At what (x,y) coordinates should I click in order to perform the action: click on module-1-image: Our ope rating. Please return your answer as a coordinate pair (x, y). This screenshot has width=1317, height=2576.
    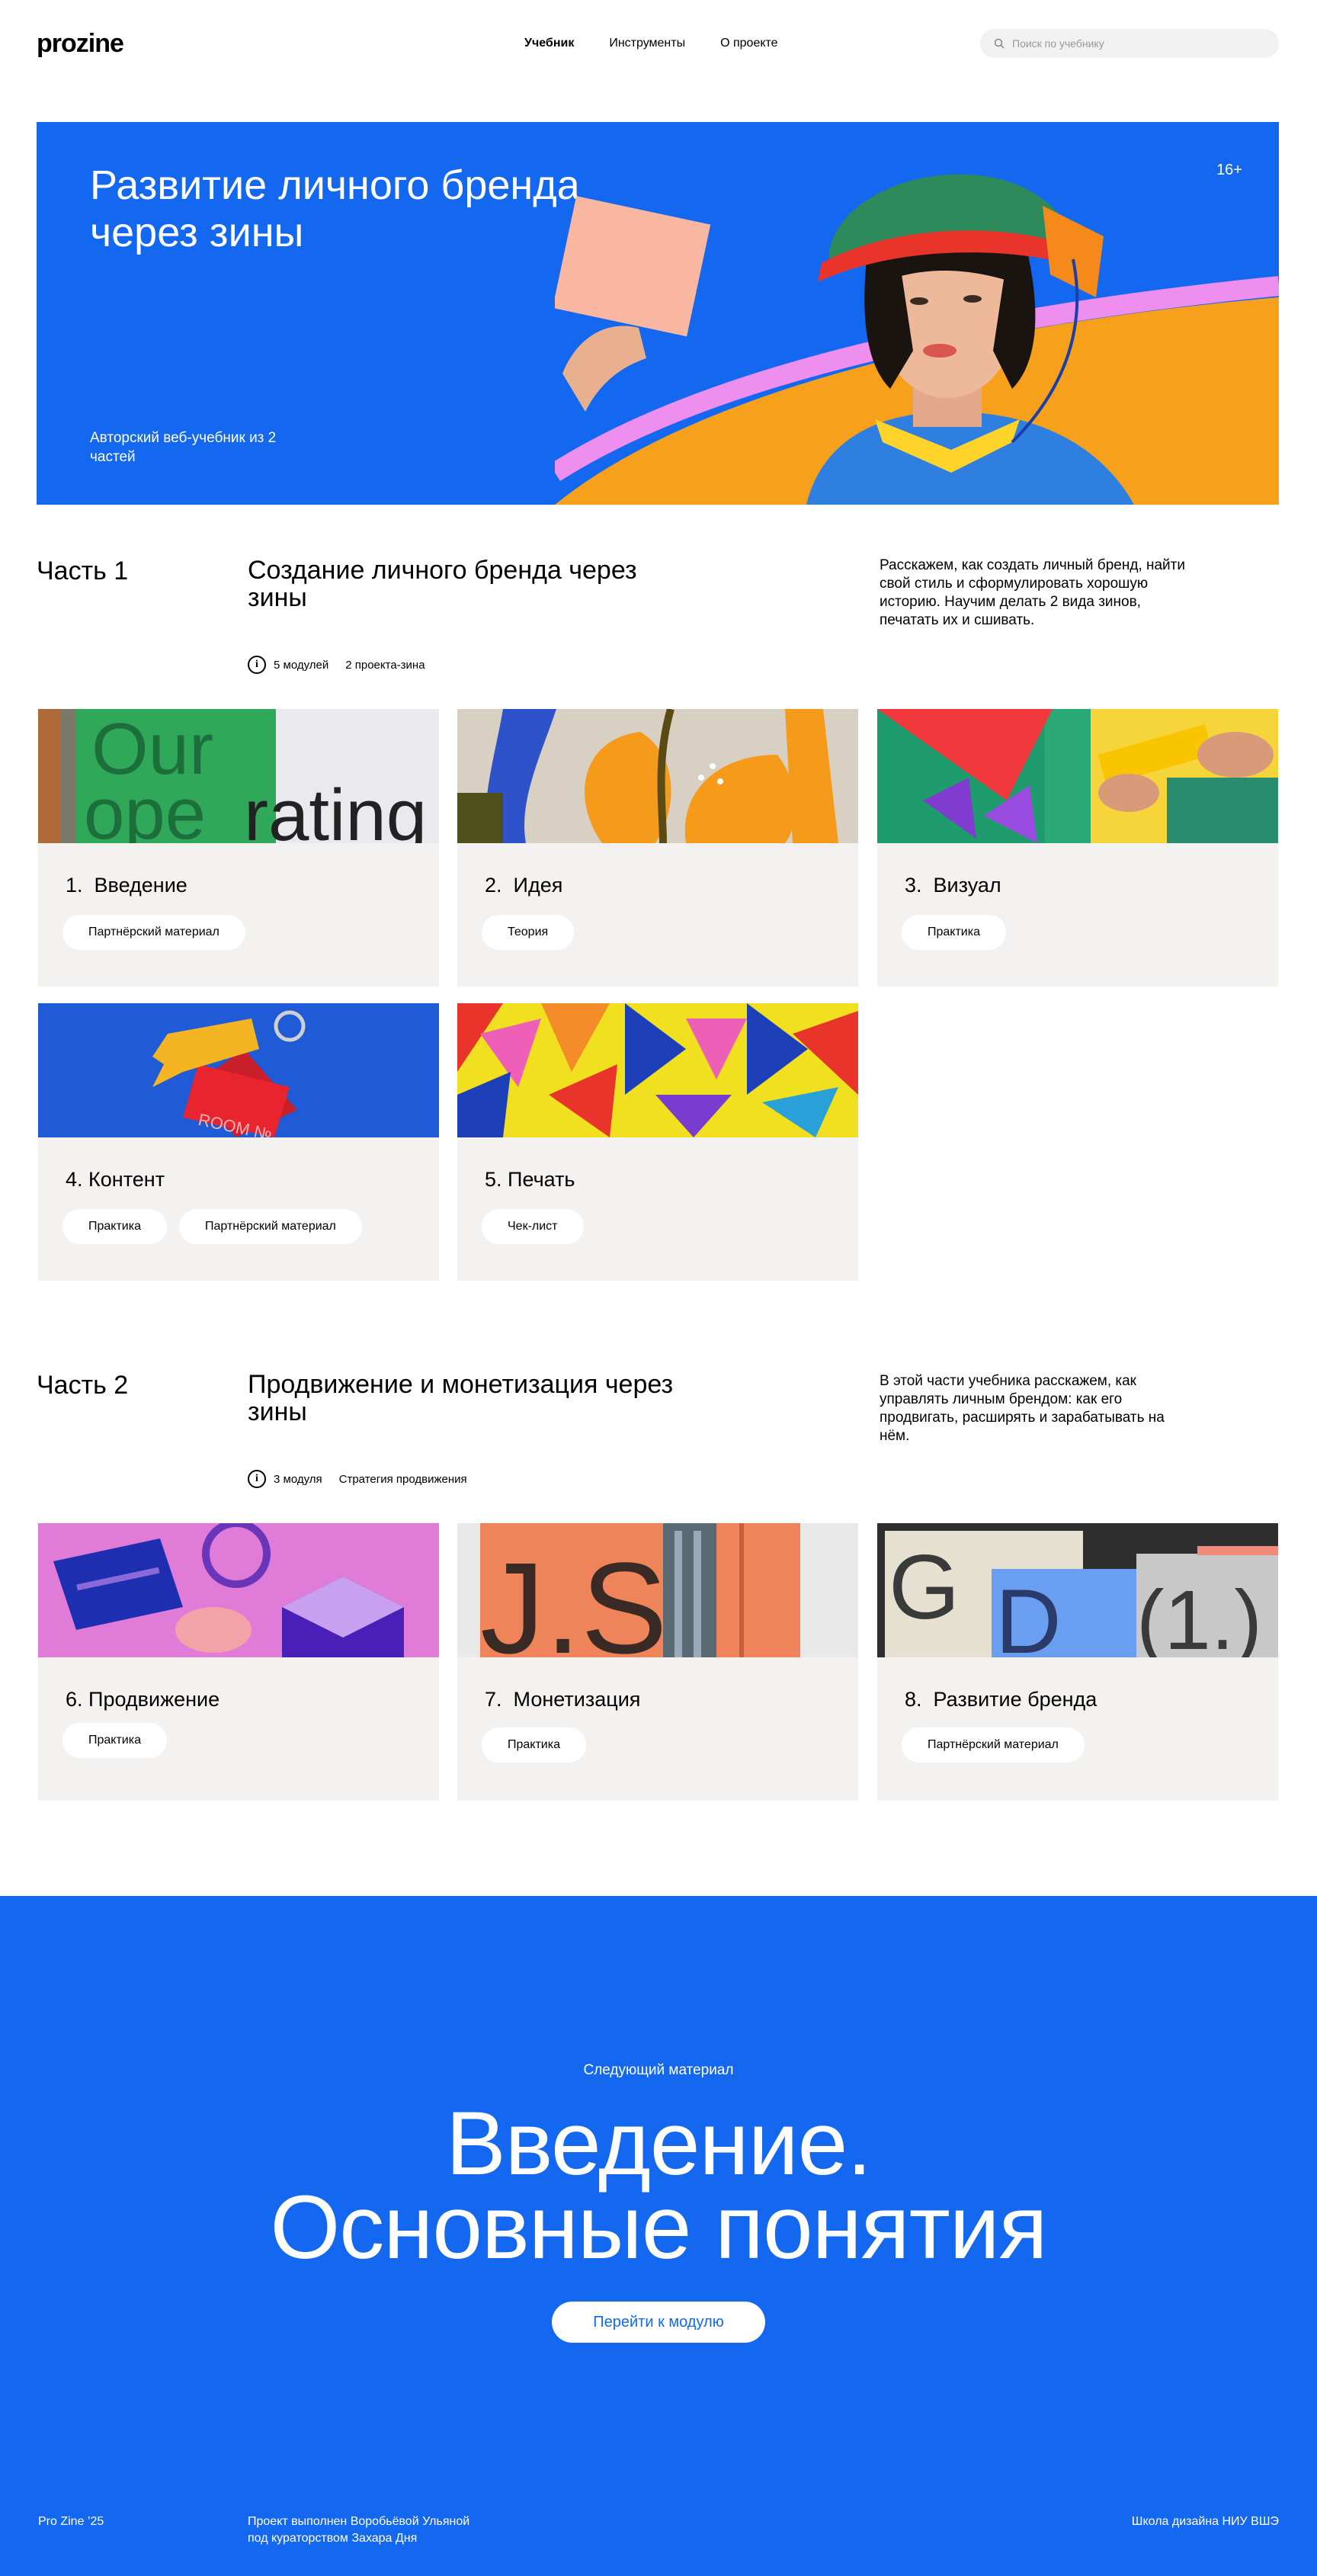
    Looking at the image, I should click on (238, 776).